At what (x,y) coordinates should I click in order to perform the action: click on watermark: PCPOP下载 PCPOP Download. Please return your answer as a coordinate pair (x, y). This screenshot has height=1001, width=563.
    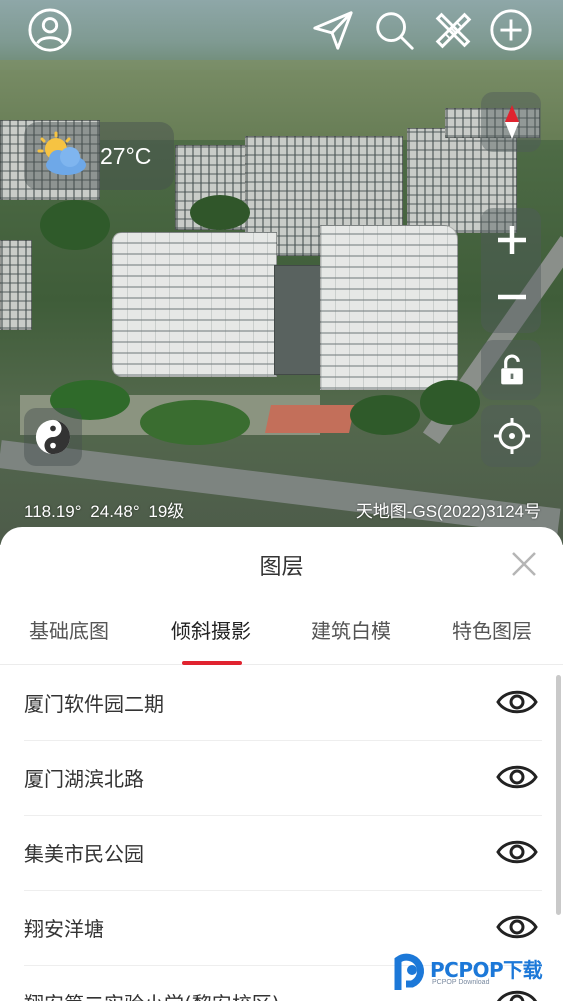
    Looking at the image, I should click on (477, 974).